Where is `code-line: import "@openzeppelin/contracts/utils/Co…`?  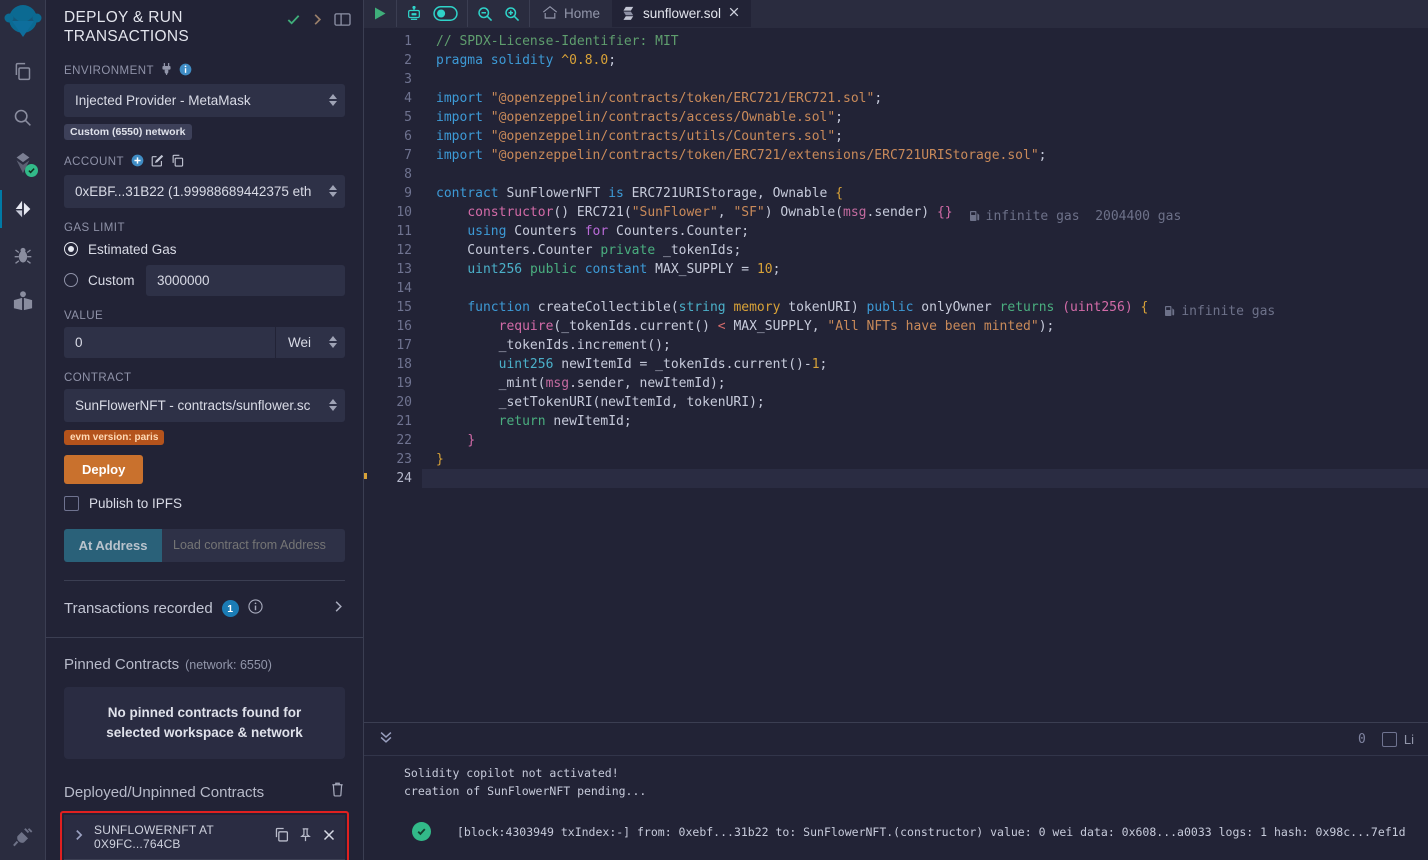
code-line: import "@openzeppelin/contracts/utils/Co… is located at coordinates (925, 136).